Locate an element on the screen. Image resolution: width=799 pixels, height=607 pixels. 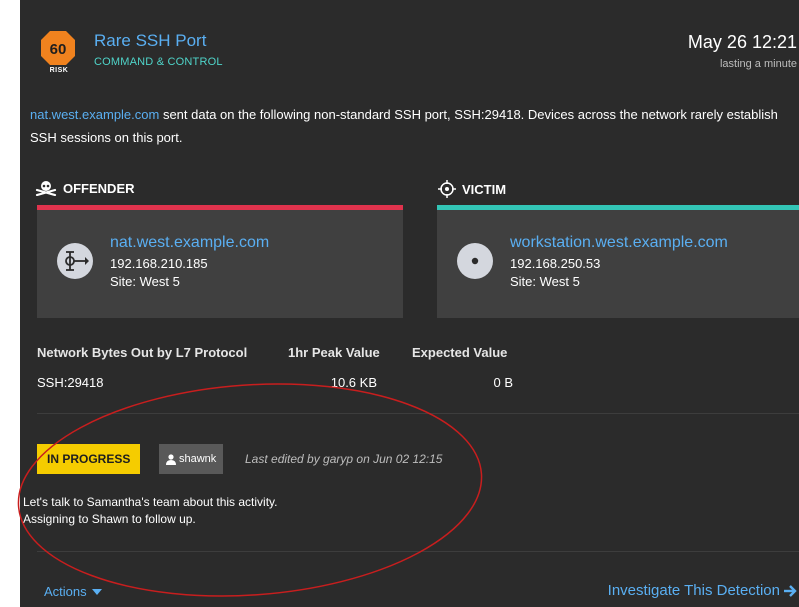
victim-heading: VICTIM is located at coordinates (472, 189).